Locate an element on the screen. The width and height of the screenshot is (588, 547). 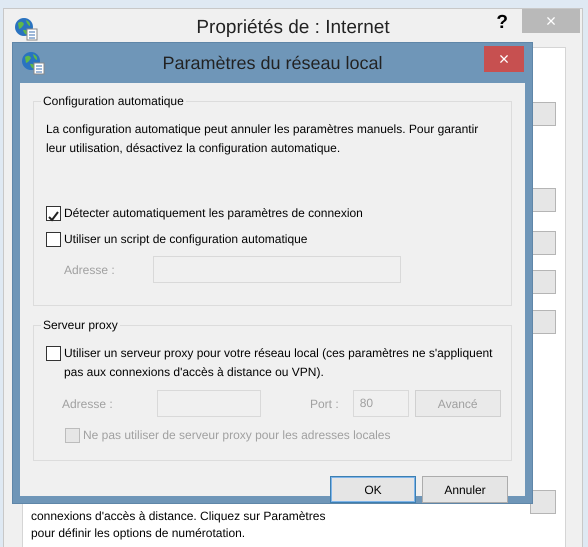
description-text: La configuration automatique peut annuler les paramètres manuels. Pour garantir leur utilisation, désactivez la configuration automatique. is located at coordinates (263, 139).